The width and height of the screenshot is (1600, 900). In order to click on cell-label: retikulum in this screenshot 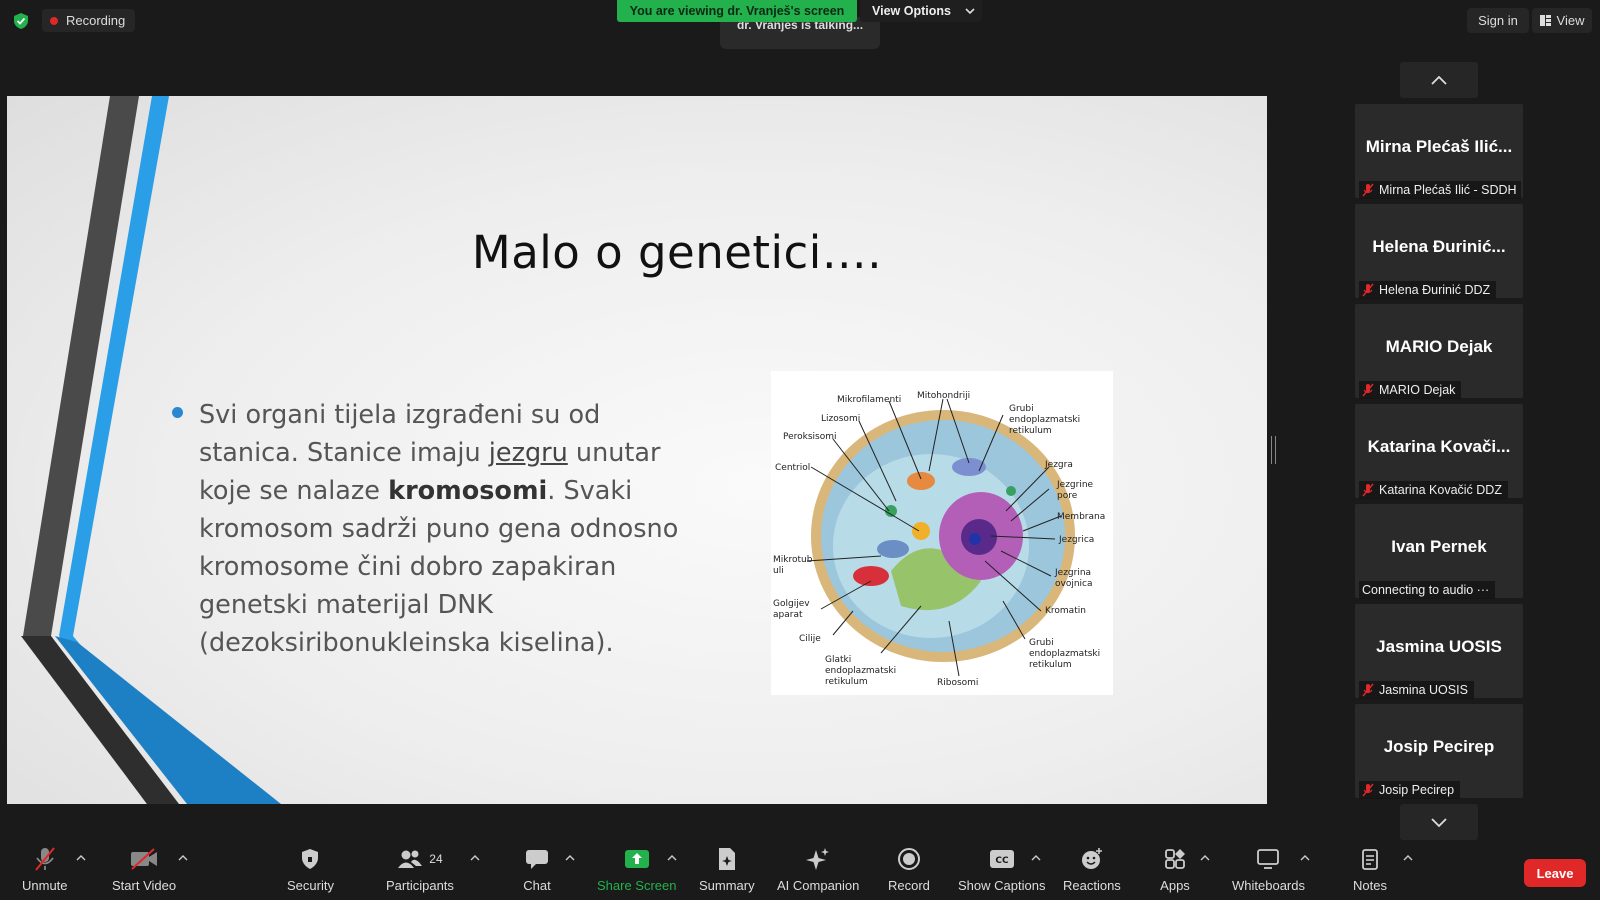, I will do `click(1030, 431)`.